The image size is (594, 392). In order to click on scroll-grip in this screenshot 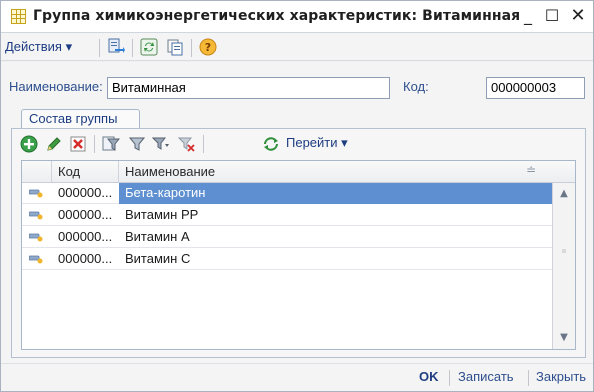, I will do `click(564, 251)`.